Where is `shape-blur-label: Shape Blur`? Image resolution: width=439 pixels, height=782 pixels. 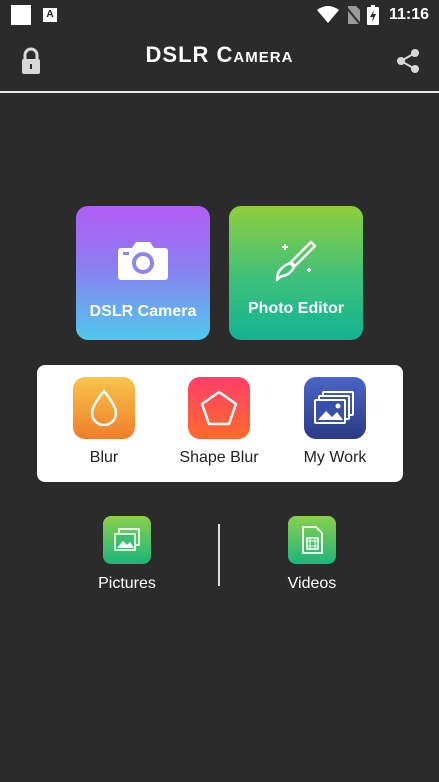 shape-blur-label: Shape Blur is located at coordinates (219, 457).